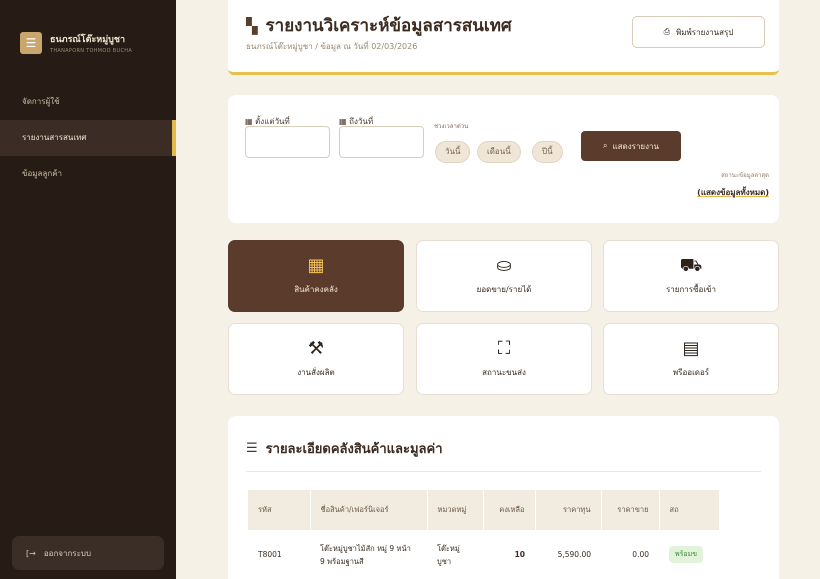 The image size is (820, 579). Describe the element at coordinates (91, 51) in the screenshot. I see `brand-subtitle: THANAPORN TOHMOO BUCHA` at that location.